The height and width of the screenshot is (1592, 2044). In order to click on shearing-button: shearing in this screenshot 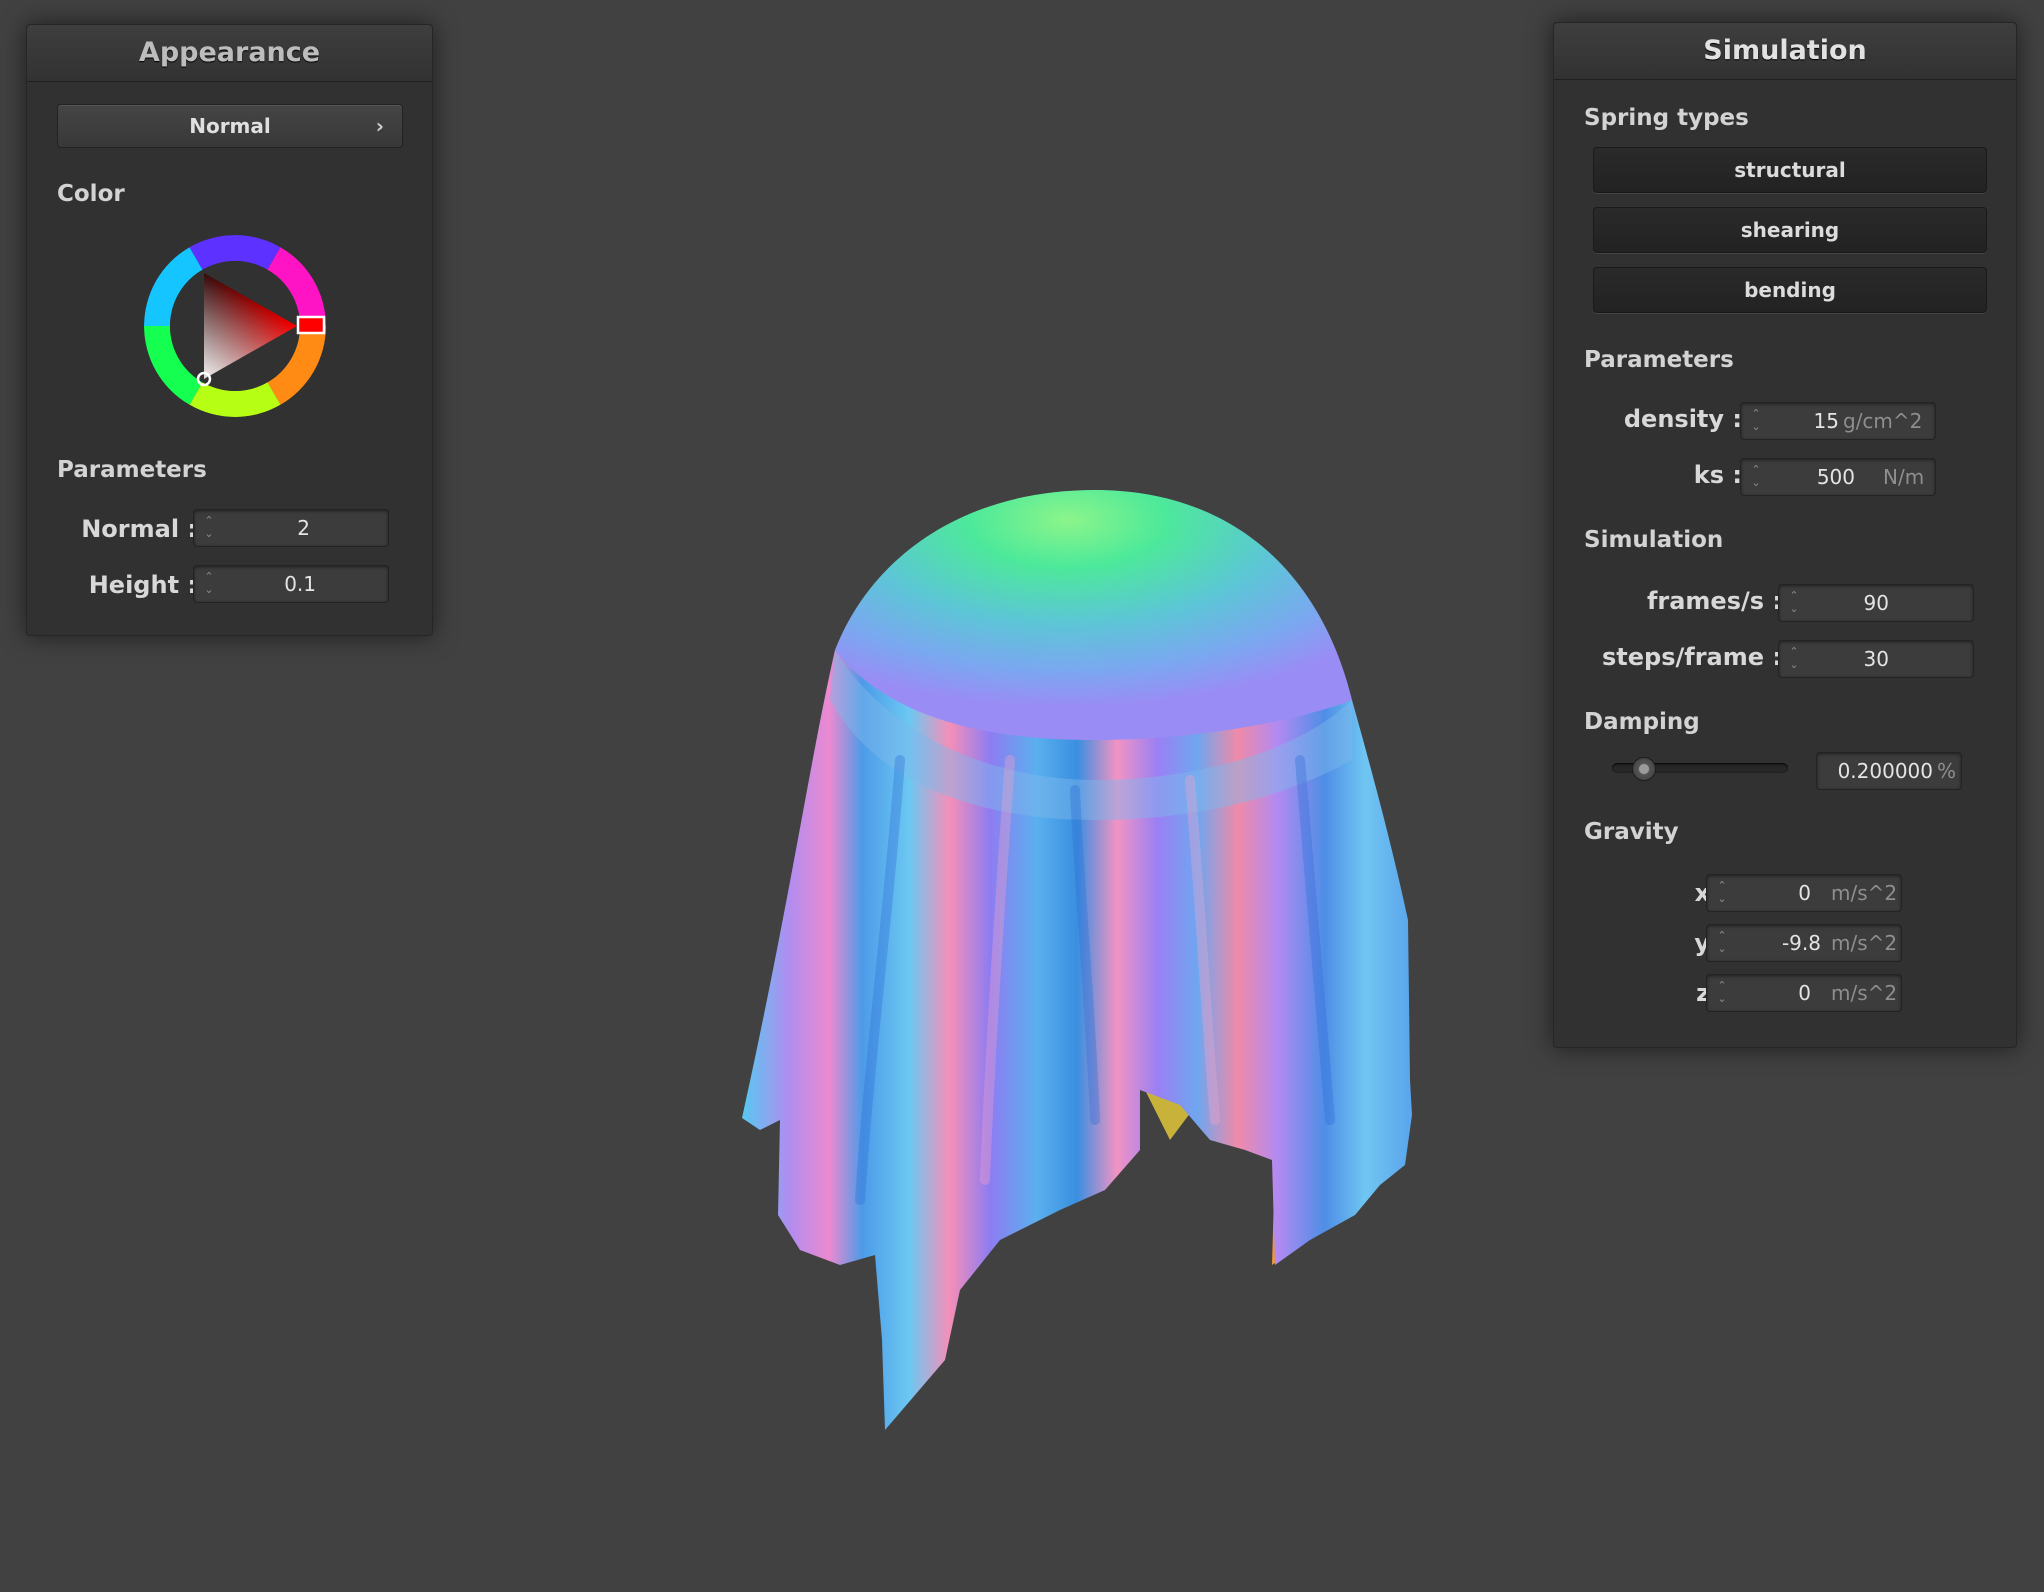, I will do `click(1790, 230)`.